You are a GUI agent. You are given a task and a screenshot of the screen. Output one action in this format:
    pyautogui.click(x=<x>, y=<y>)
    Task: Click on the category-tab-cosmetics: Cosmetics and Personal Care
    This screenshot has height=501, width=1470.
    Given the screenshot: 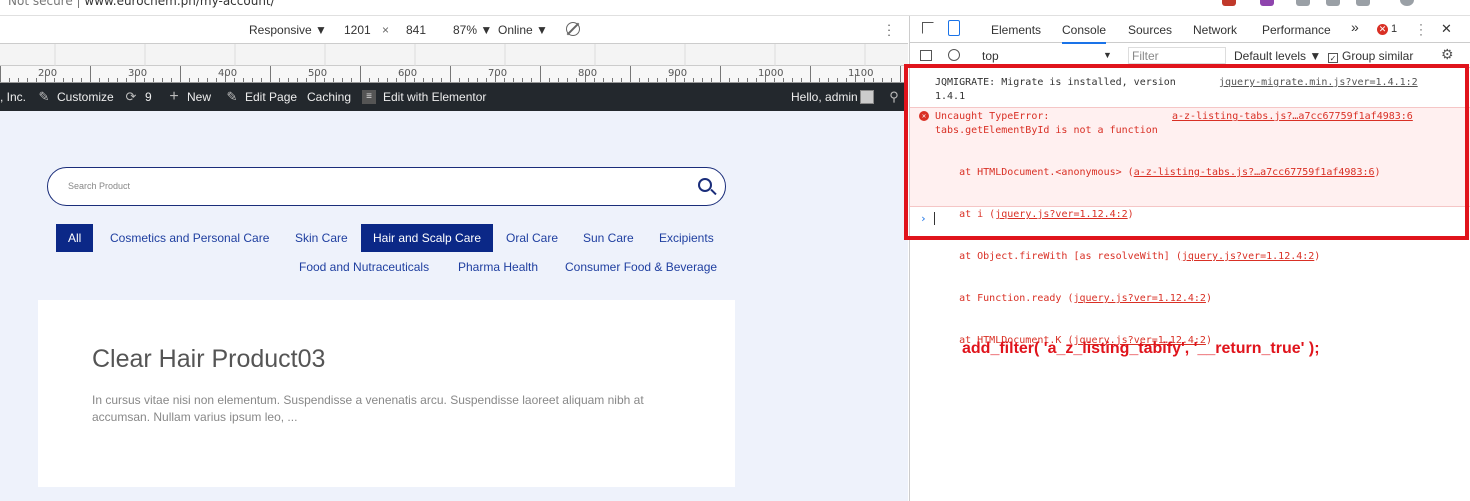 What is the action you would take?
    pyautogui.click(x=189, y=238)
    